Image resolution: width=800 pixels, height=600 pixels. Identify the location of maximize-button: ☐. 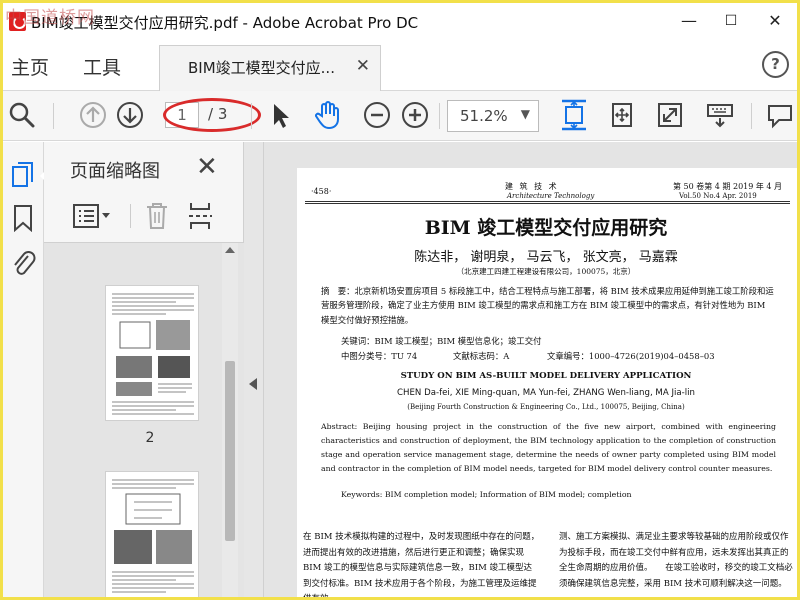
(731, 21).